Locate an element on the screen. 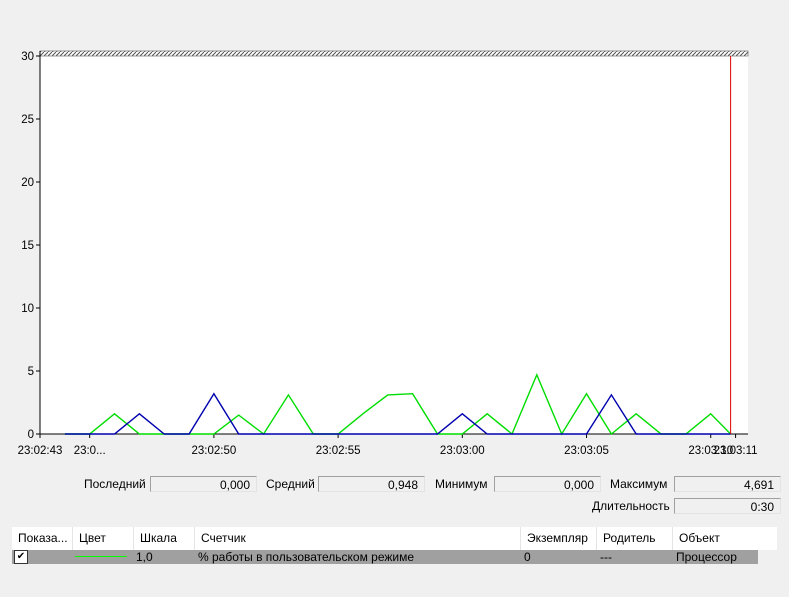 The width and height of the screenshot is (789, 597). x-tick-label: 23:03:05 is located at coordinates (586, 451).